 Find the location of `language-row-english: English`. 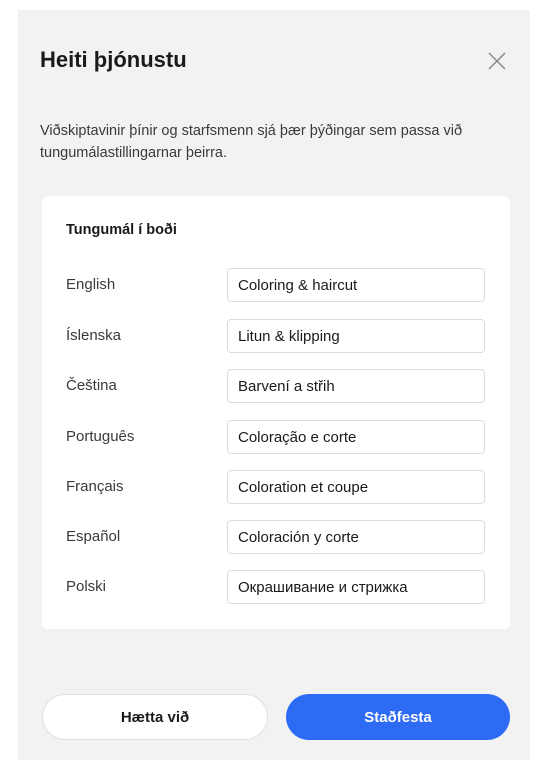

language-row-english: English is located at coordinates (276, 285).